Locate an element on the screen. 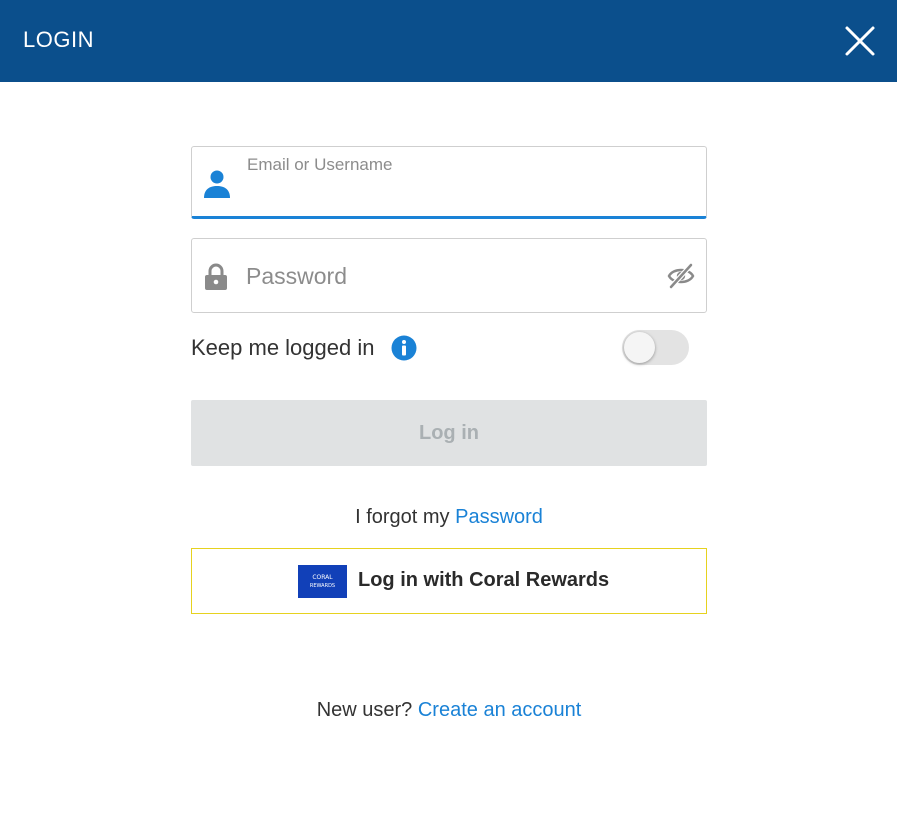 This screenshot has width=897, height=824. create-account-link: Create an account is located at coordinates (499, 710).